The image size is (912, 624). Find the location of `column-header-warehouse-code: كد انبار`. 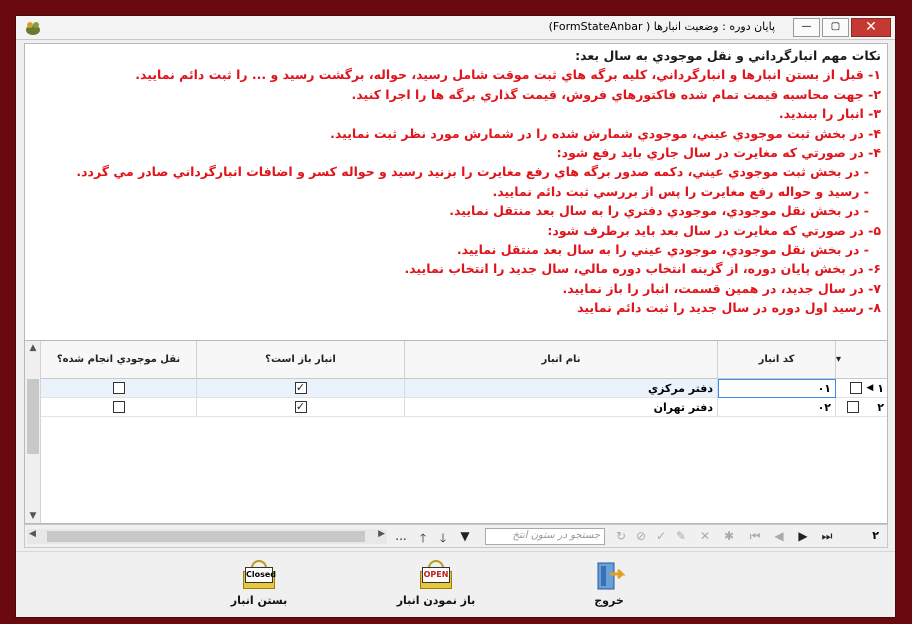

column-header-warehouse-code: كد انبار is located at coordinates (777, 360).